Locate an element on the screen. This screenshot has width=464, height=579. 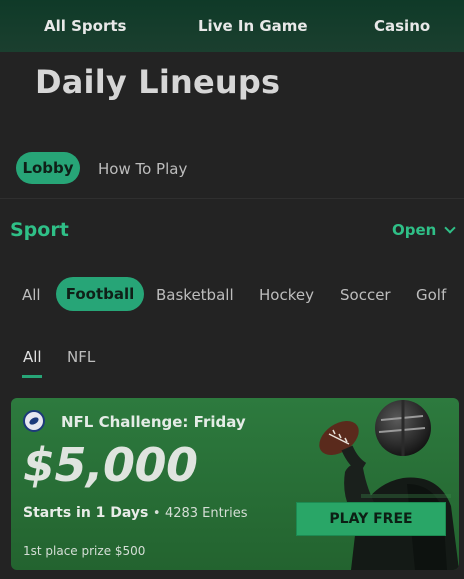
section-divider is located at coordinates (232, 198).